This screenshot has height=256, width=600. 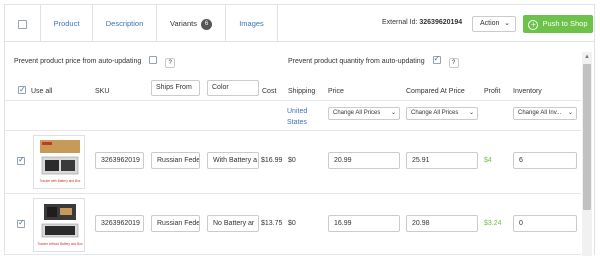 What do you see at coordinates (336, 91) in the screenshot?
I see `price-header: Price` at bounding box center [336, 91].